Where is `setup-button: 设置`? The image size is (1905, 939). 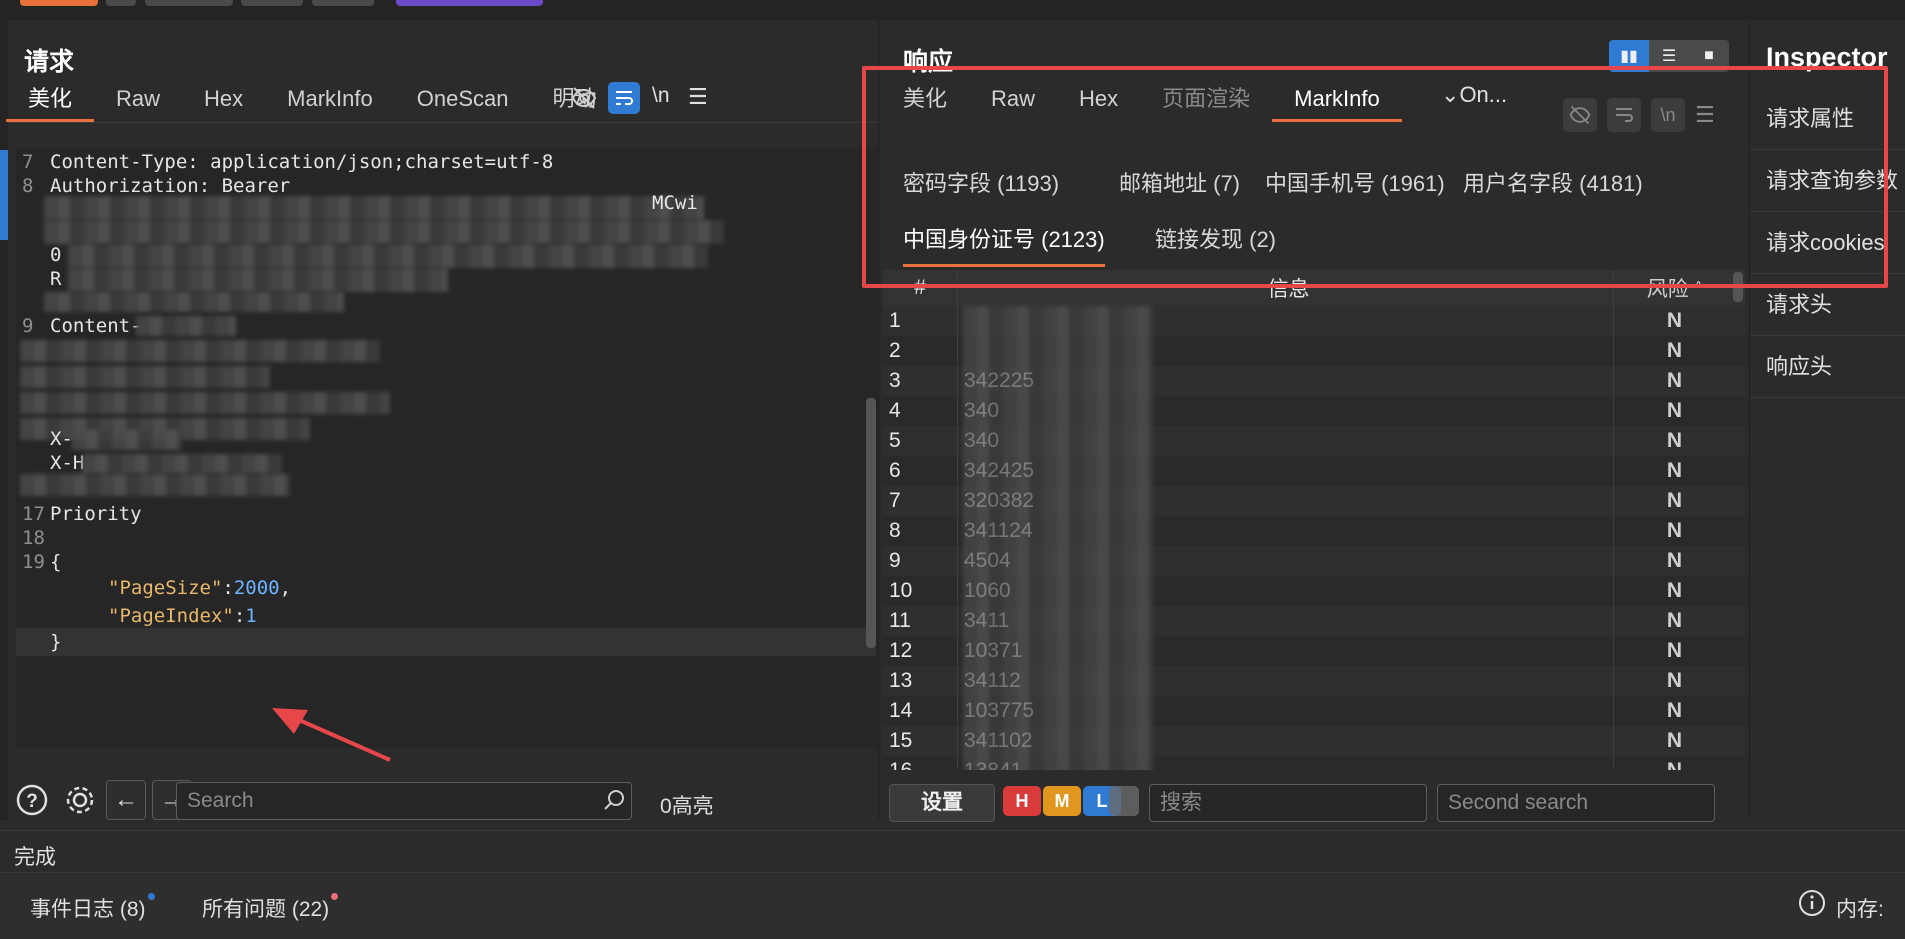
setup-button: 设置 is located at coordinates (942, 803).